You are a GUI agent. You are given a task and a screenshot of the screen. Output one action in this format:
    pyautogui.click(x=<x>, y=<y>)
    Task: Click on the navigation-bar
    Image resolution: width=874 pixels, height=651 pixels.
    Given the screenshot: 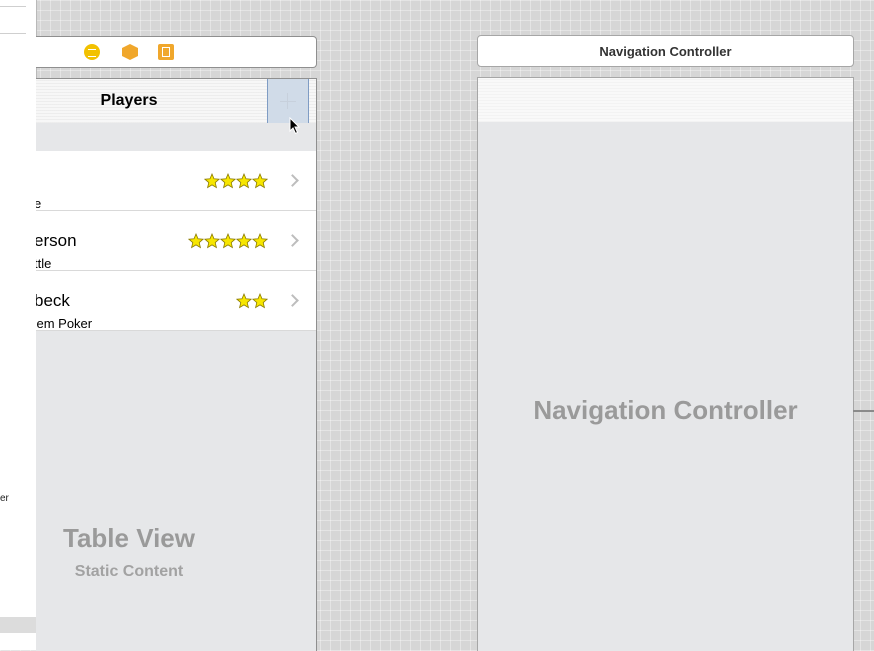 What is the action you would take?
    pyautogui.click(x=665, y=100)
    